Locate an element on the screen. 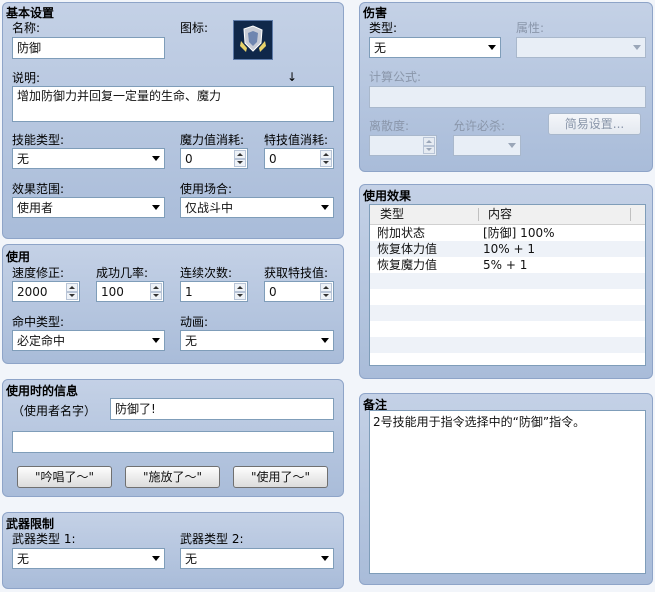 The image size is (655, 592). col-type-header: 类型 is located at coordinates (392, 214).